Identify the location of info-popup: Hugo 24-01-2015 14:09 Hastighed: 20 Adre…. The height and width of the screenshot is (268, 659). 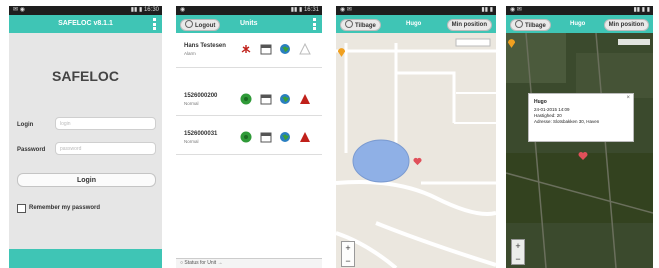
(581, 117).